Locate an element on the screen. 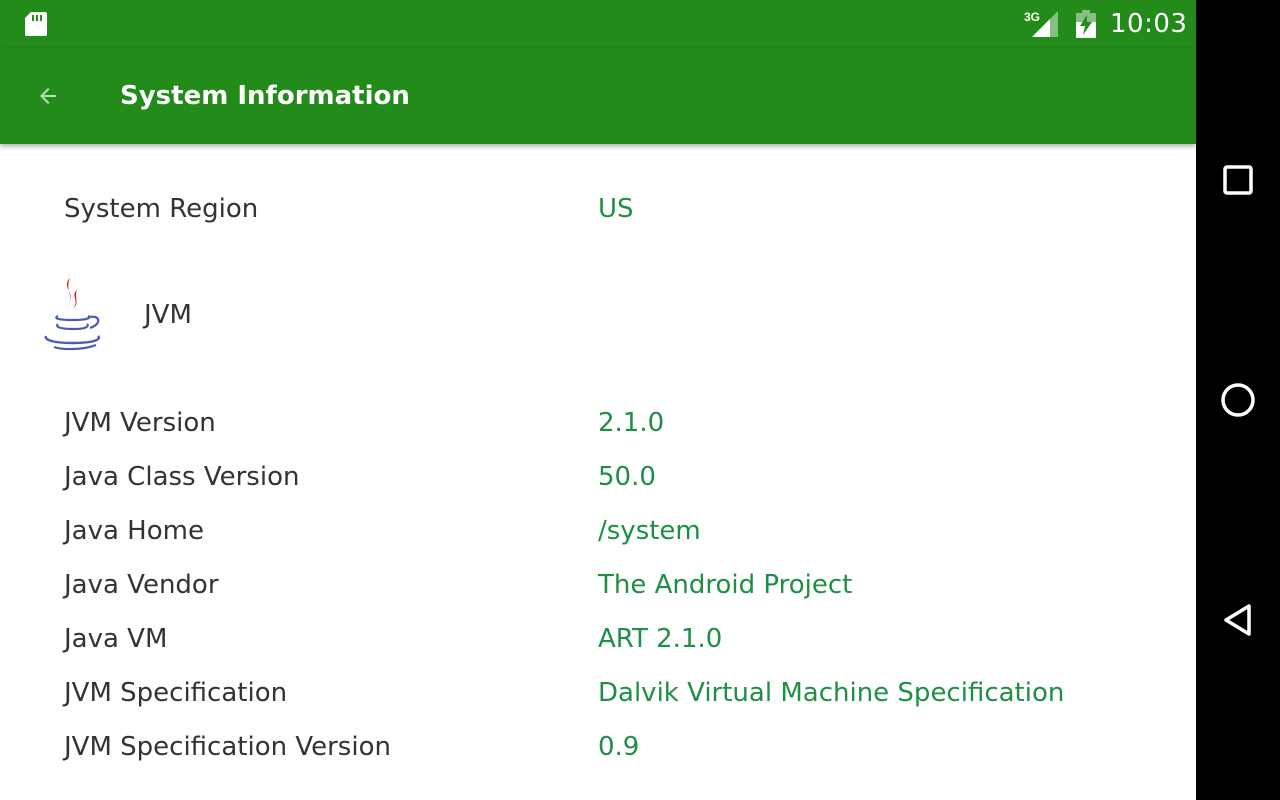 The height and width of the screenshot is (800, 1280). java-logo-icon is located at coordinates (72, 314).